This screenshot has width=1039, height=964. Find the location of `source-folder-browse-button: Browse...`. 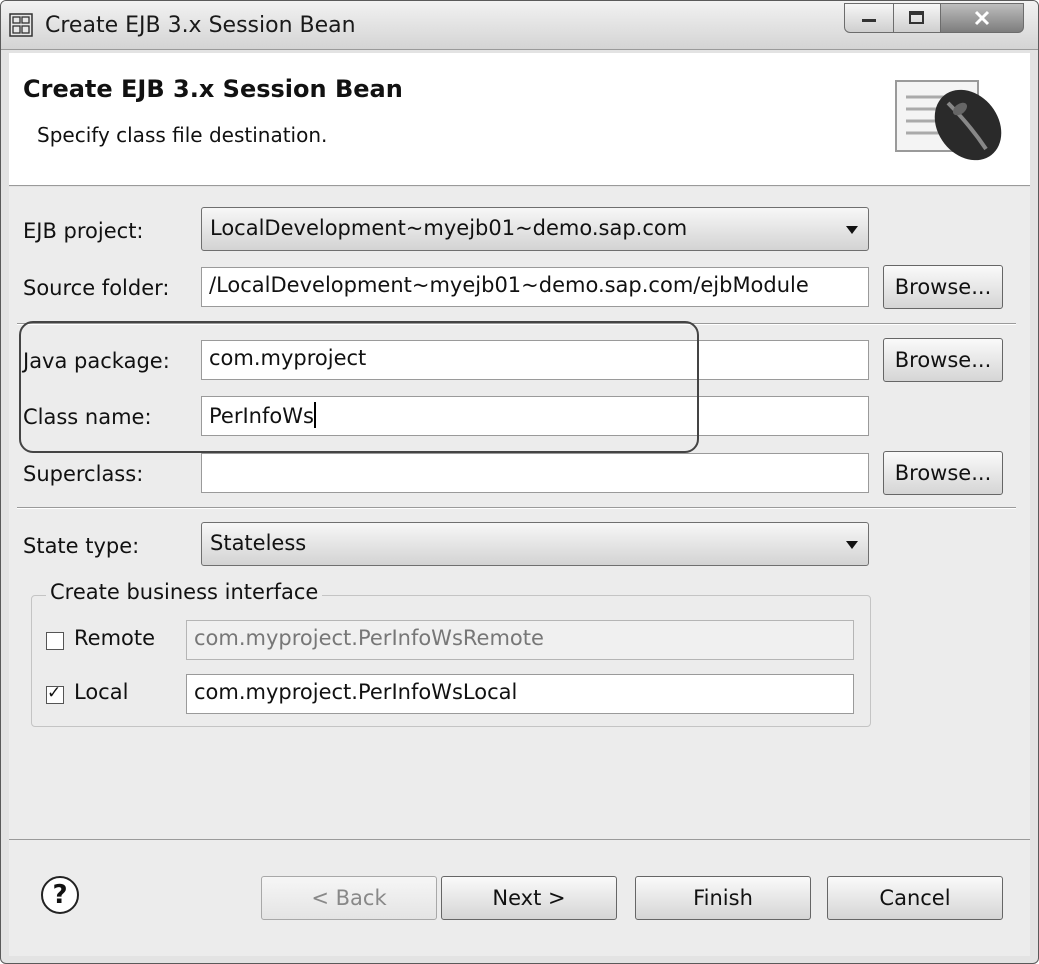

source-folder-browse-button: Browse... is located at coordinates (943, 287).